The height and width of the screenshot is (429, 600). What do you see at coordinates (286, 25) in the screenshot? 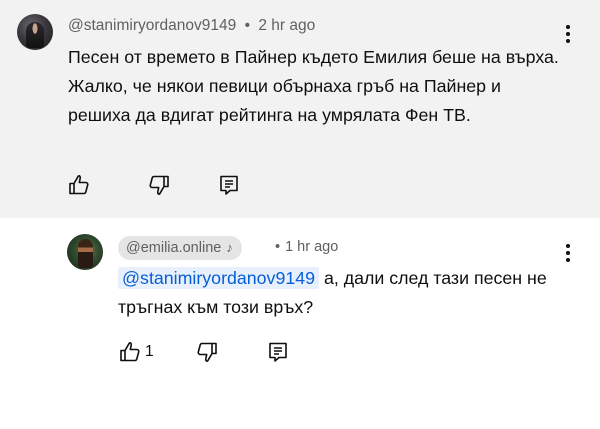
I see `comment-timestamp: 2 hr ago` at bounding box center [286, 25].